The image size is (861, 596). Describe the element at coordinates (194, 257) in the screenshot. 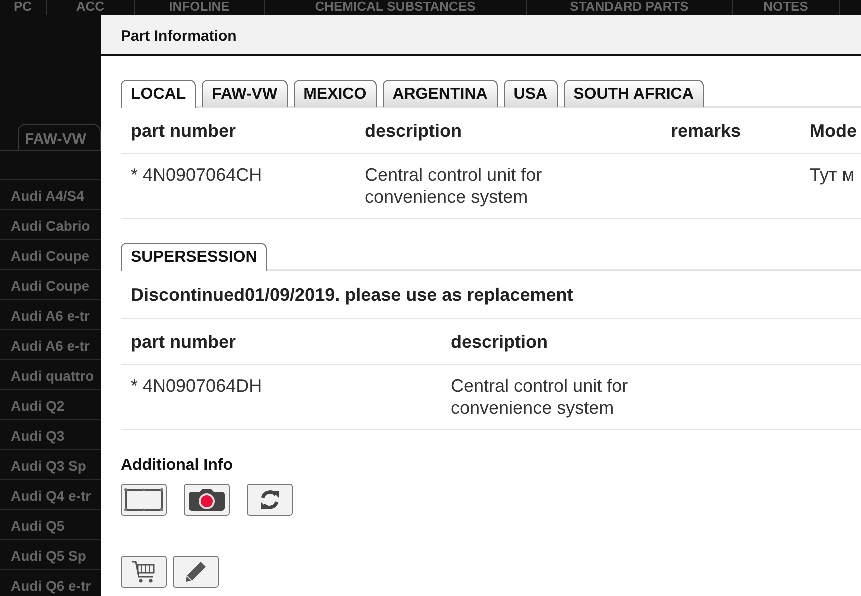

I see `supersession-tab: SUPERSESSION` at that location.